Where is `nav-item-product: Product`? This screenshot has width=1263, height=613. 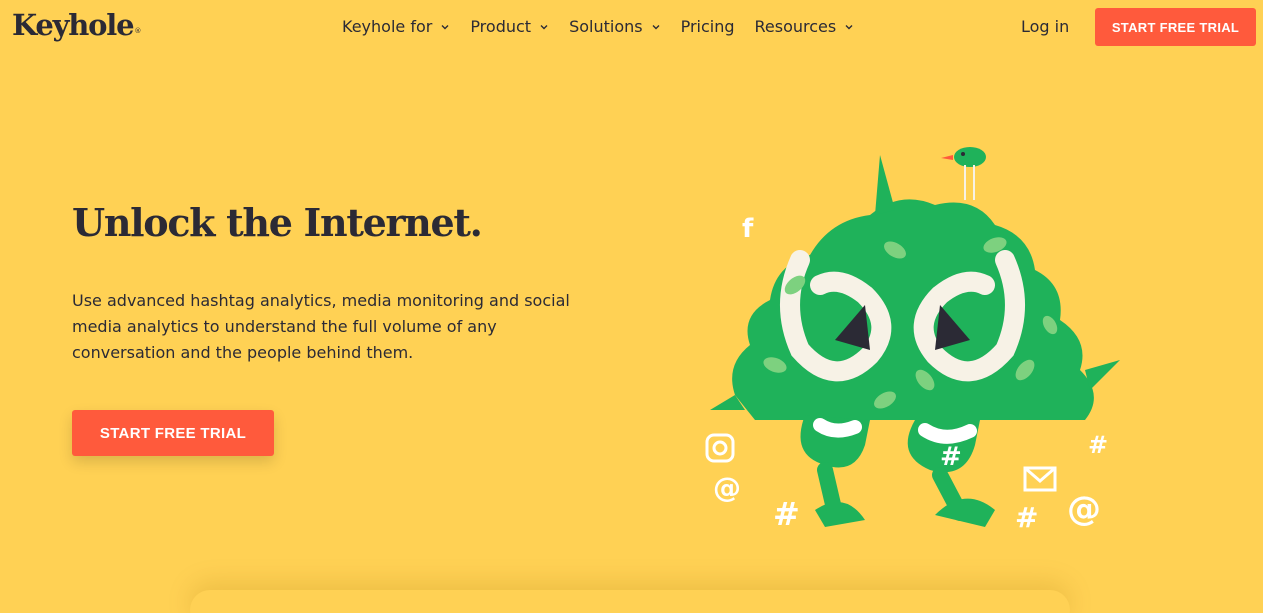
nav-item-product: Product is located at coordinates (509, 26).